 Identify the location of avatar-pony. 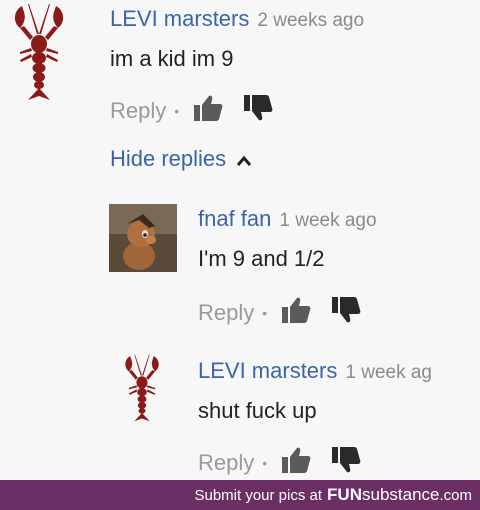
(143, 240).